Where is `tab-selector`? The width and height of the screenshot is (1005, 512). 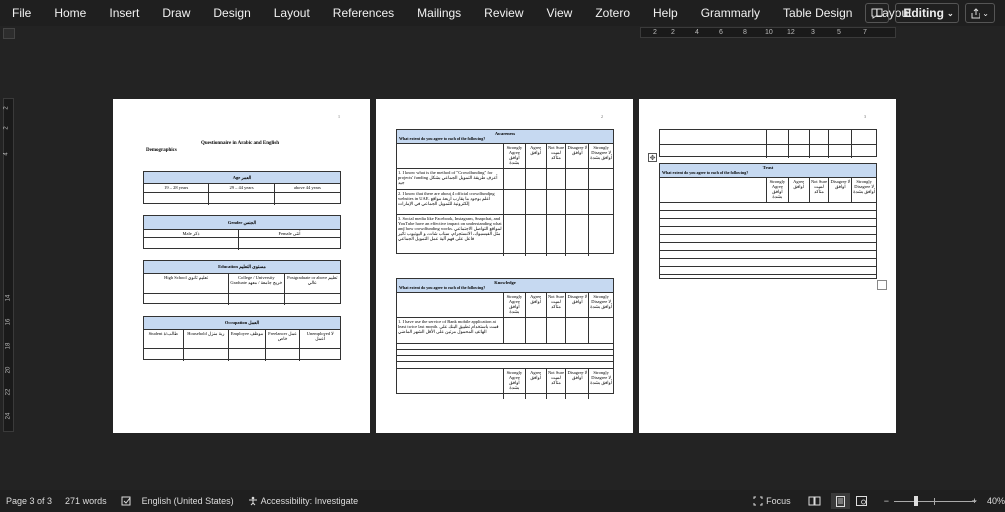
tab-selector is located at coordinates (9, 33).